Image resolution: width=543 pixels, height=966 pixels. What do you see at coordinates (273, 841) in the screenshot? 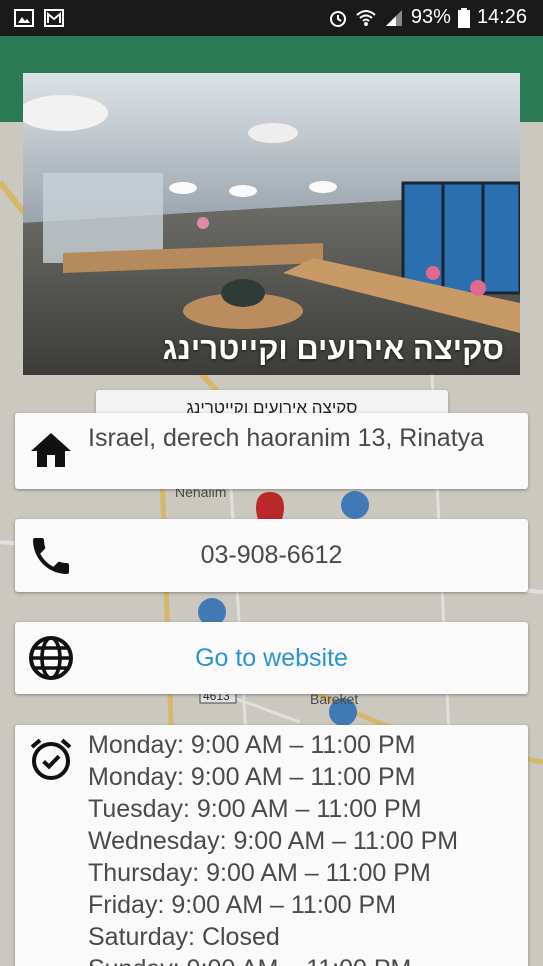
I see `hours-line: Wednesday: 9:00 AM – 11:00 PM` at bounding box center [273, 841].